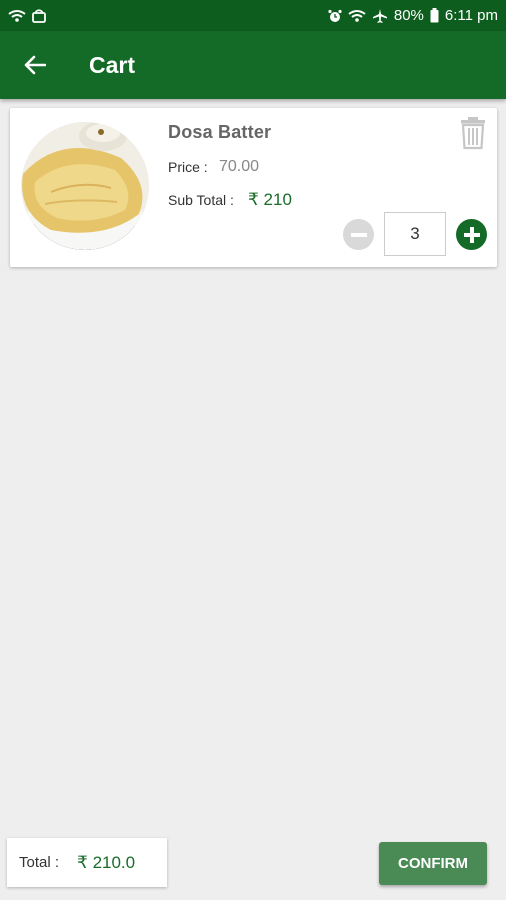 The width and height of the screenshot is (506, 900). Describe the element at coordinates (270, 199) in the screenshot. I see `subtotal-value: ₹ 210` at that location.